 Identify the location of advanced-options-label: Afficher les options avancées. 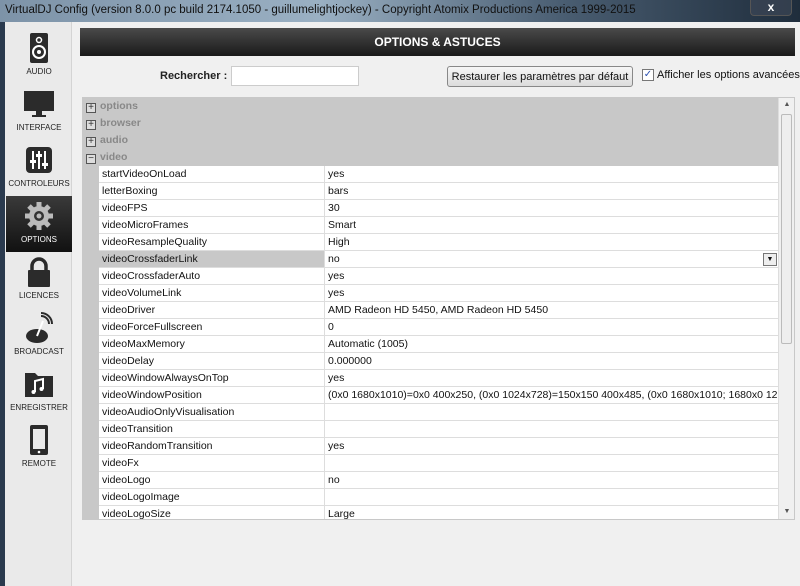
(728, 75).